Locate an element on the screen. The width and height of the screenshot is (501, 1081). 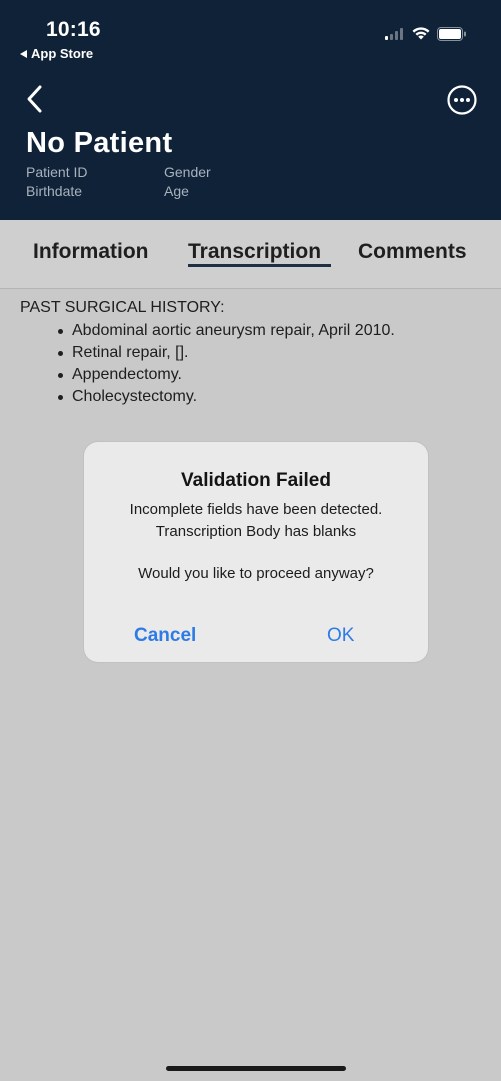
home-indicator is located at coordinates (256, 1068).